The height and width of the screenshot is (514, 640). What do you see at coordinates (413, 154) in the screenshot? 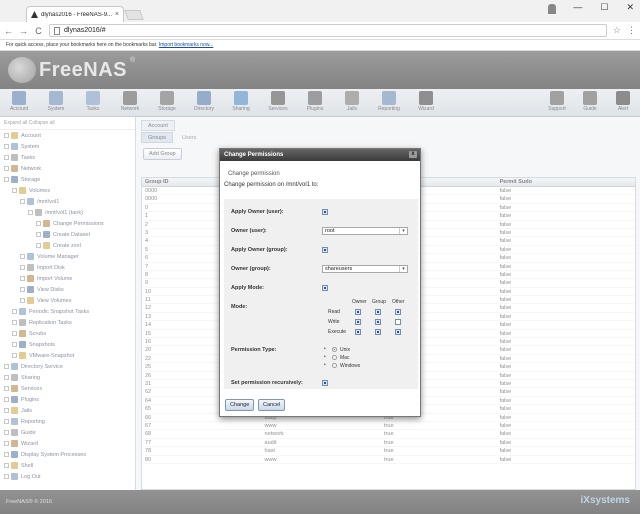
I see `dialog-close-icon: x` at bounding box center [413, 154].